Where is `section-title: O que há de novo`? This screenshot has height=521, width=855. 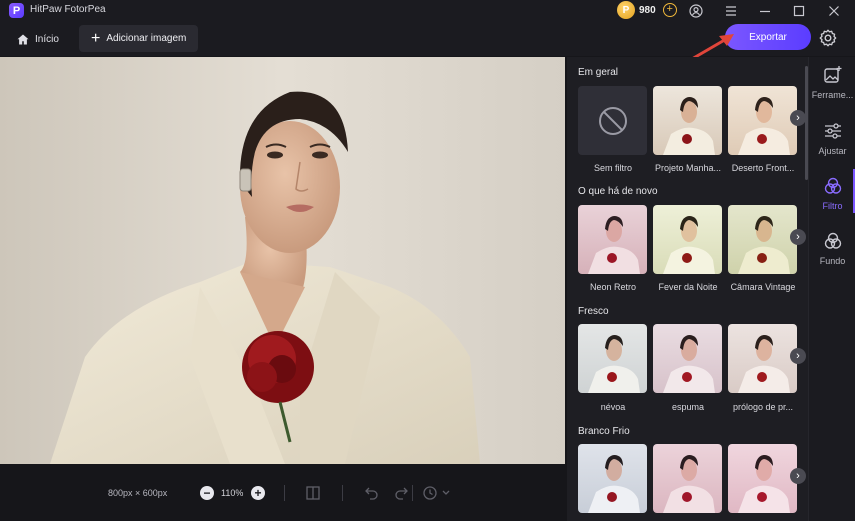
section-title: O que há de novo is located at coordinates (618, 191).